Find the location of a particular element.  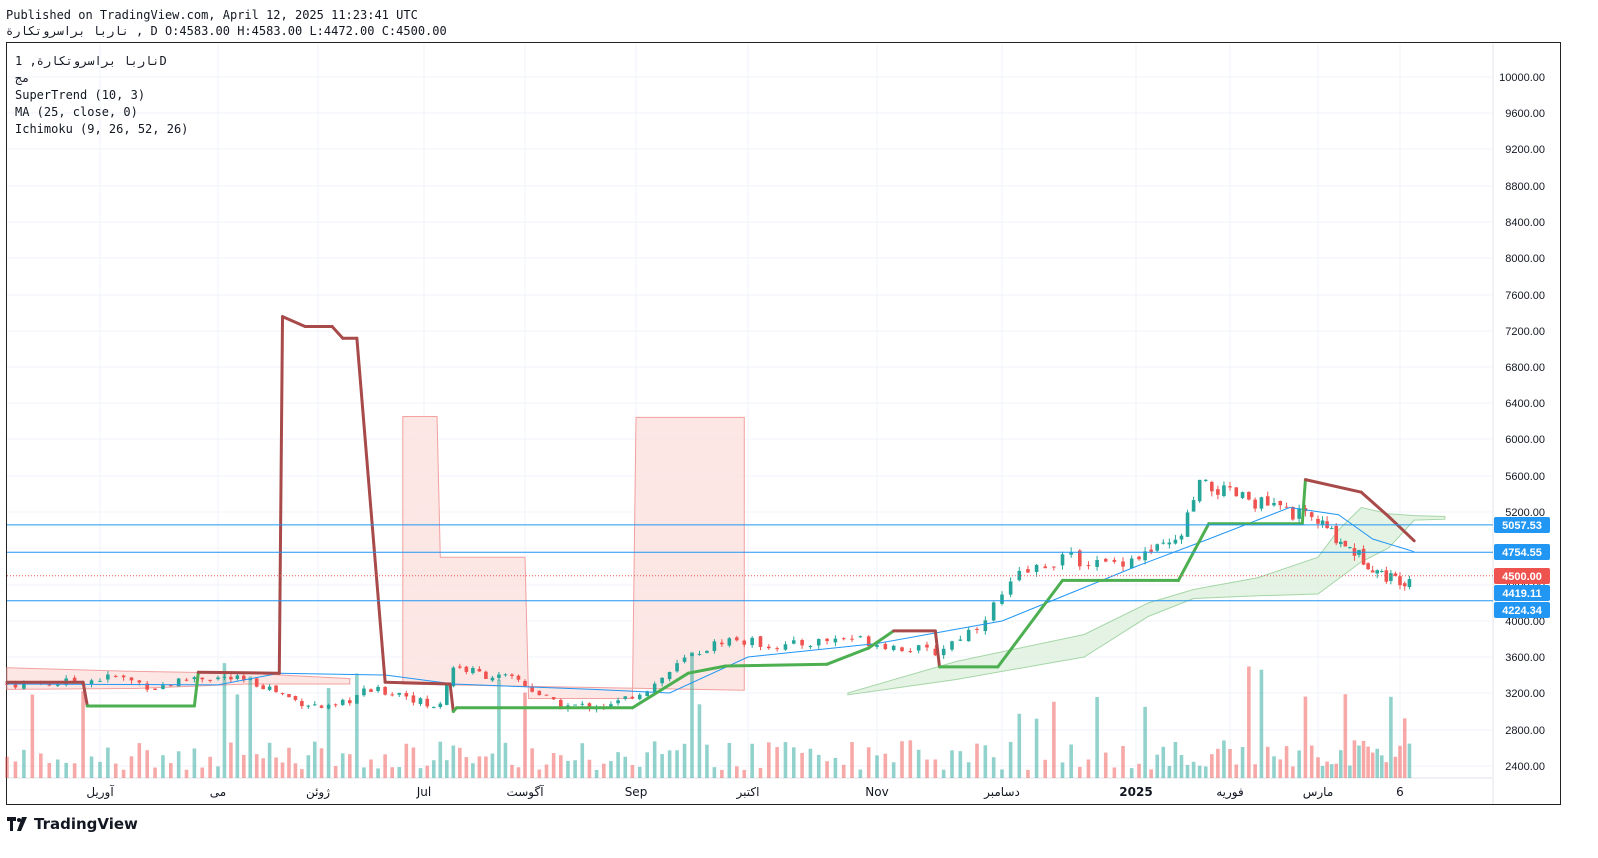

legend-supertrend: SuperTrend (10, 3) is located at coordinates (80, 95).